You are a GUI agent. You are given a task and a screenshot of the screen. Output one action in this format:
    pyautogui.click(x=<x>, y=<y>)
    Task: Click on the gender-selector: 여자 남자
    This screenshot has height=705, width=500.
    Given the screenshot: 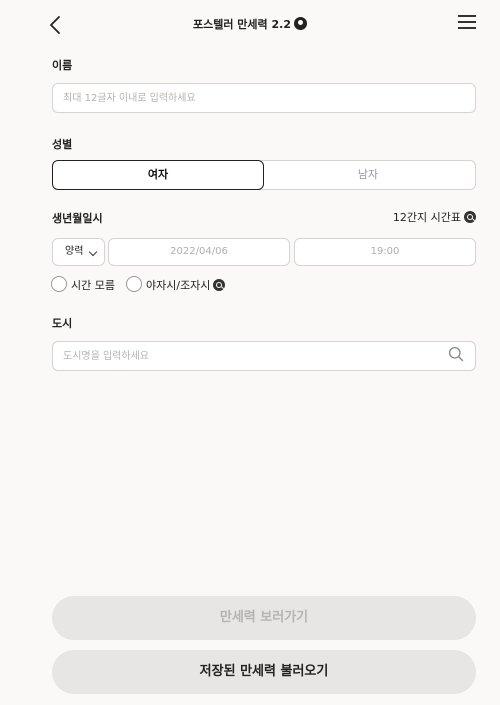 What is the action you would take?
    pyautogui.click(x=264, y=175)
    